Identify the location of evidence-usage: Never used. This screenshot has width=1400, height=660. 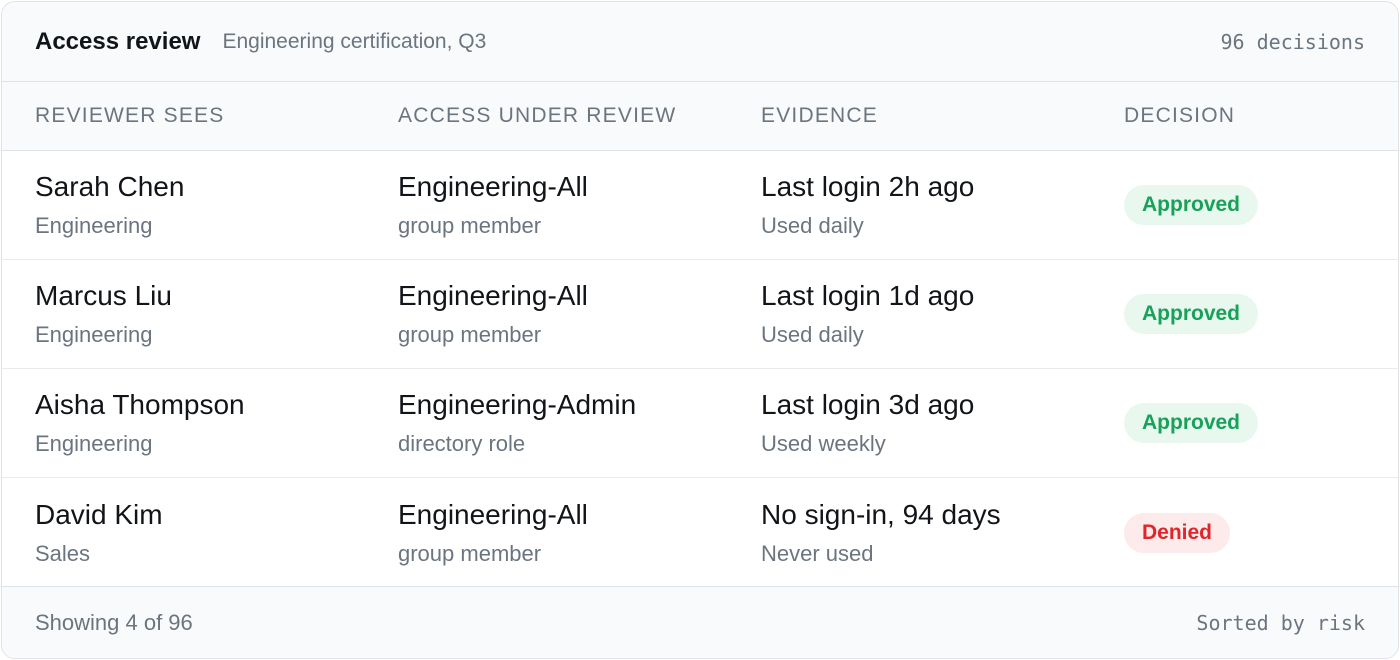
(817, 553).